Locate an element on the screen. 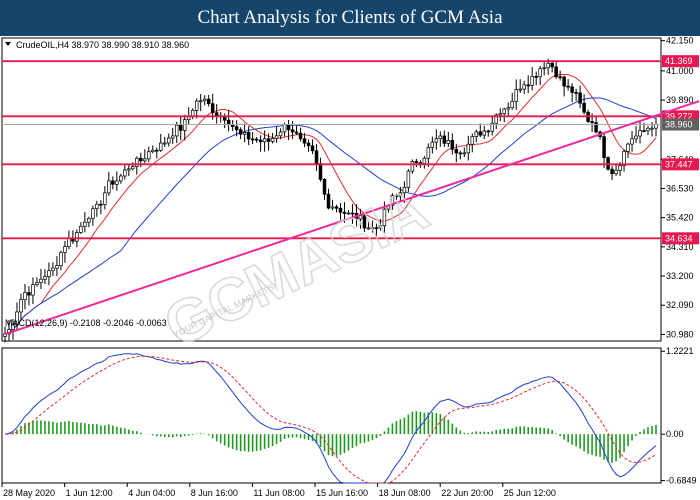 The height and width of the screenshot is (500, 700). macd-tick-label: -0.6849 is located at coordinates (681, 481).